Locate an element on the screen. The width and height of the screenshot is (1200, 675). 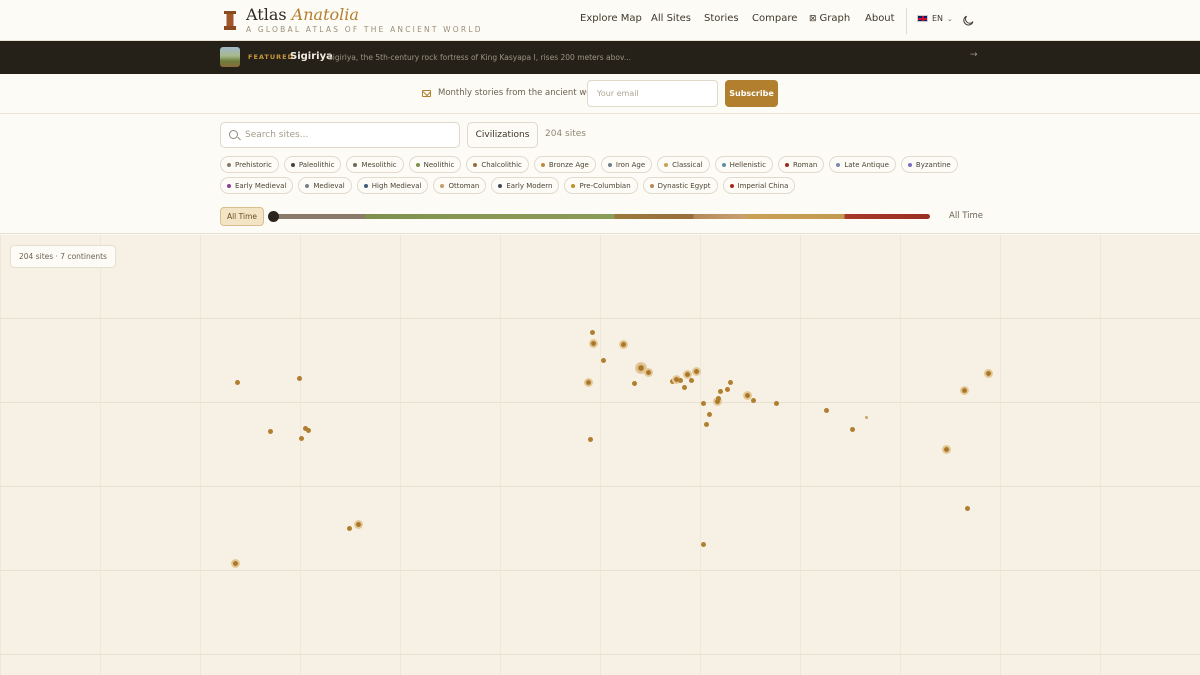
period-chip: Early Modern is located at coordinates (525, 185).